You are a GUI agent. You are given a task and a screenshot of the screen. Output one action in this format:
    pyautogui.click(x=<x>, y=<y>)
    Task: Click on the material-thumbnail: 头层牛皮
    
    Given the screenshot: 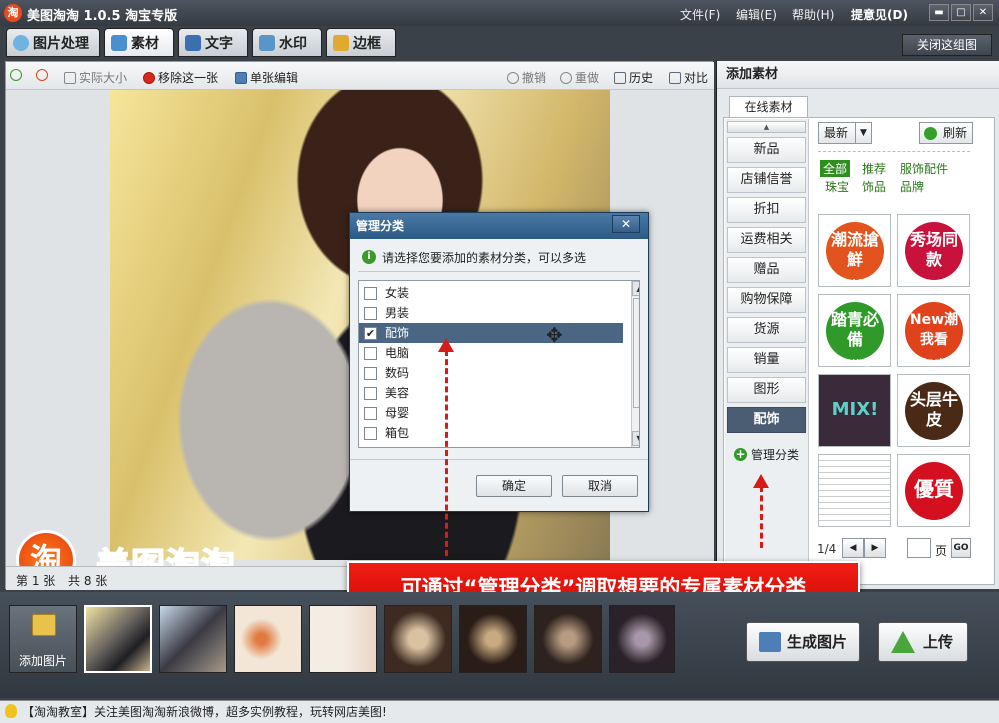 What is the action you would take?
    pyautogui.click(x=933, y=410)
    